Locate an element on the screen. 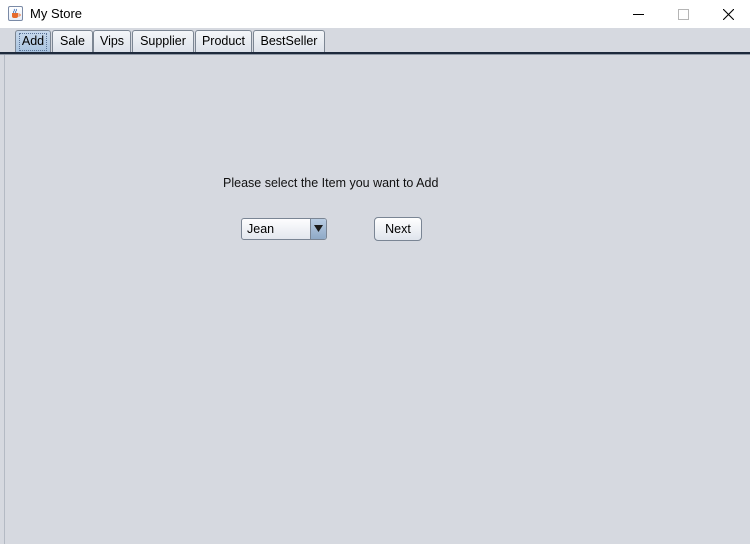 This screenshot has height=544, width=750. tab-bestseller: BestSeller is located at coordinates (289, 41).